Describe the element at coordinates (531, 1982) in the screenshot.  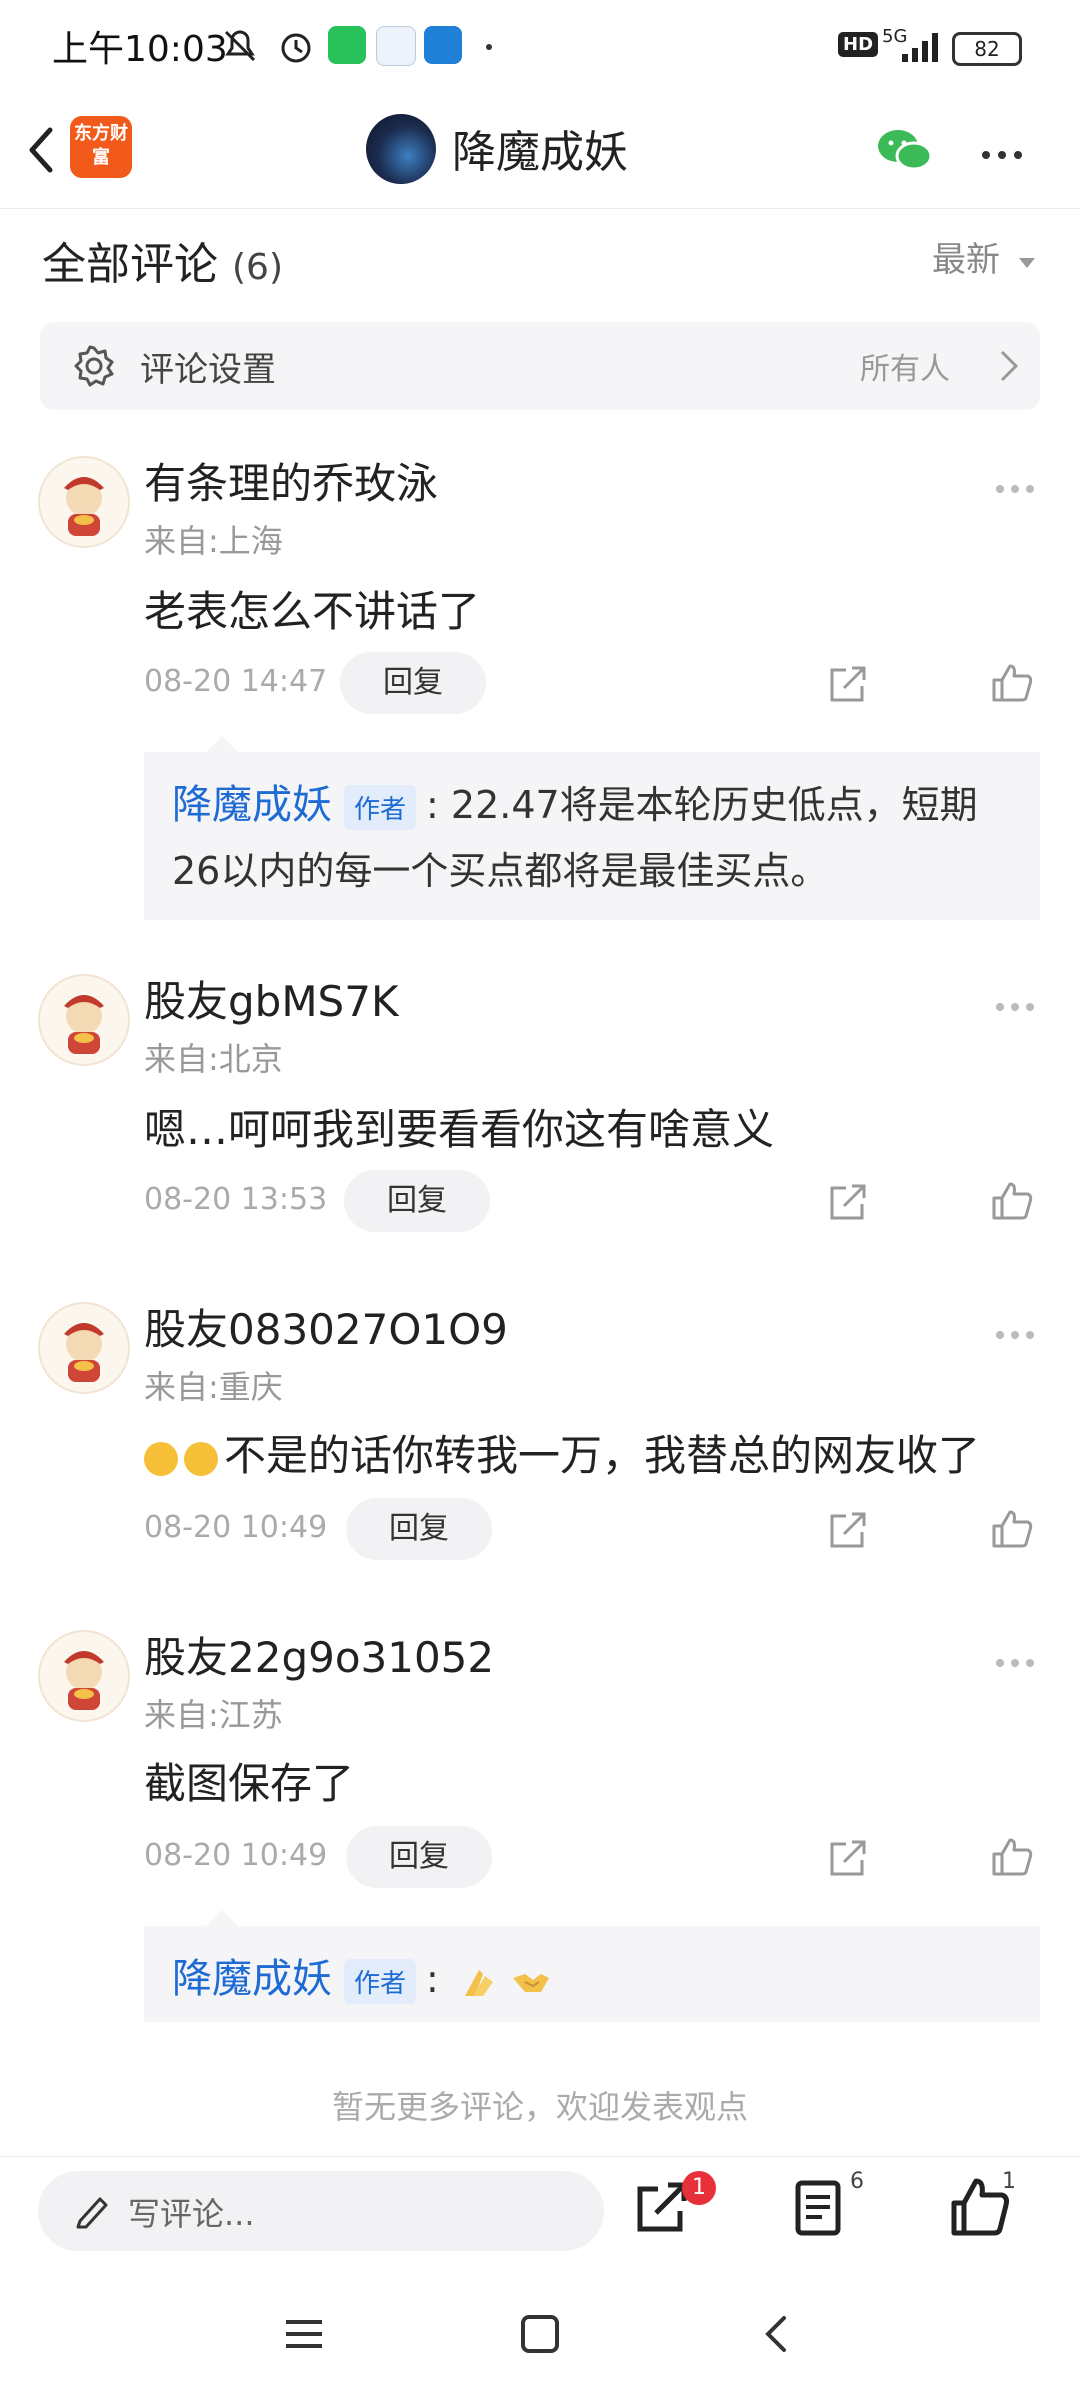
I see `handshake-emoji-icon` at that location.